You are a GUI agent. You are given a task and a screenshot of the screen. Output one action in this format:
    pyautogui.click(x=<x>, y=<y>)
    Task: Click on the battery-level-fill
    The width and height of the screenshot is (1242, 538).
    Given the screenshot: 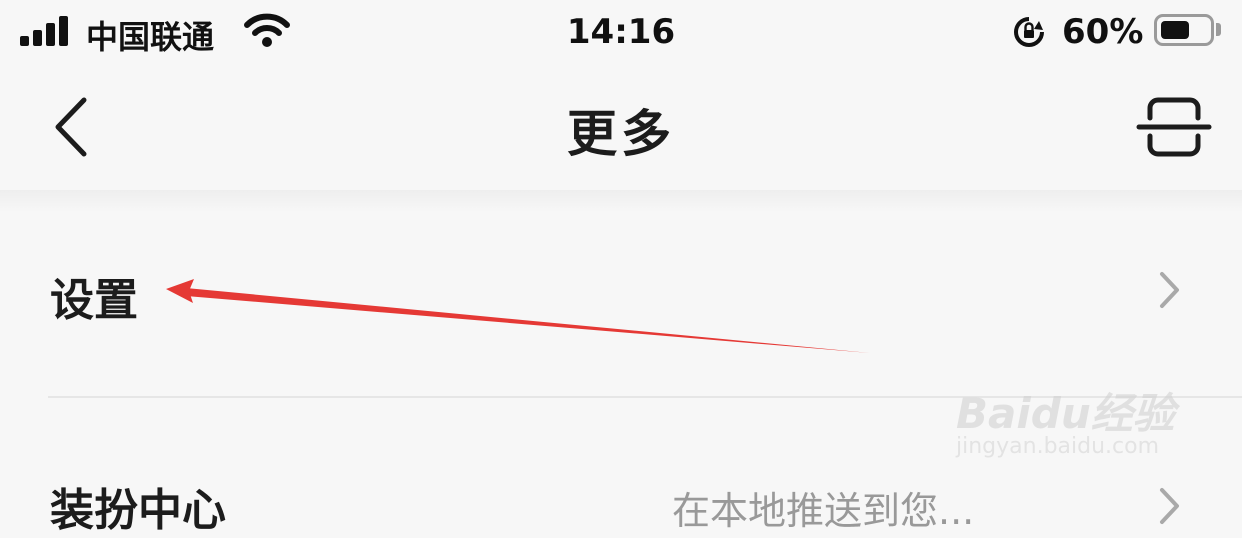 What is the action you would take?
    pyautogui.click(x=1175, y=30)
    